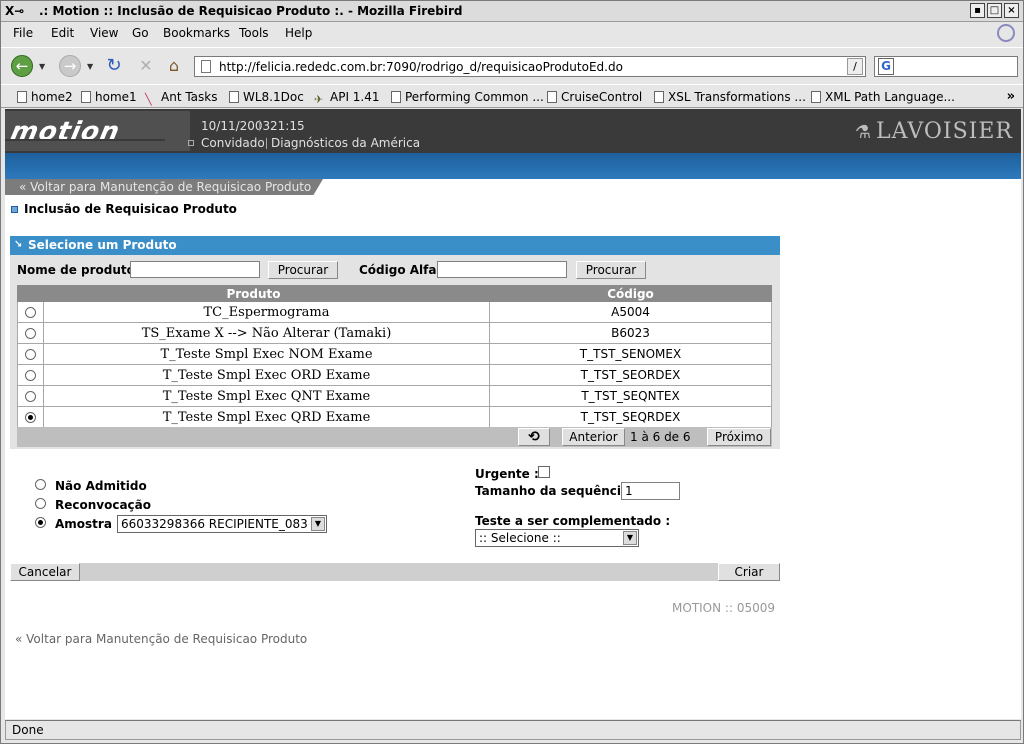 The width and height of the screenshot is (1024, 744). I want to click on reload-icon: ↻, so click(114, 66).